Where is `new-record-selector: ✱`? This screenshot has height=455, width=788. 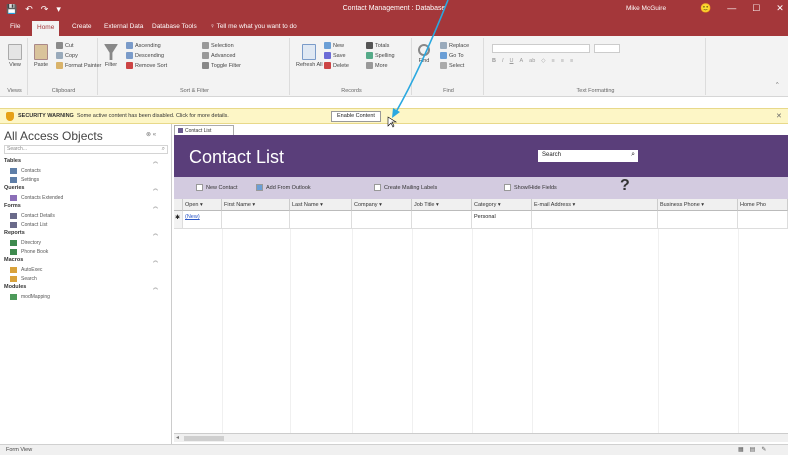 new-record-selector: ✱ is located at coordinates (178, 220).